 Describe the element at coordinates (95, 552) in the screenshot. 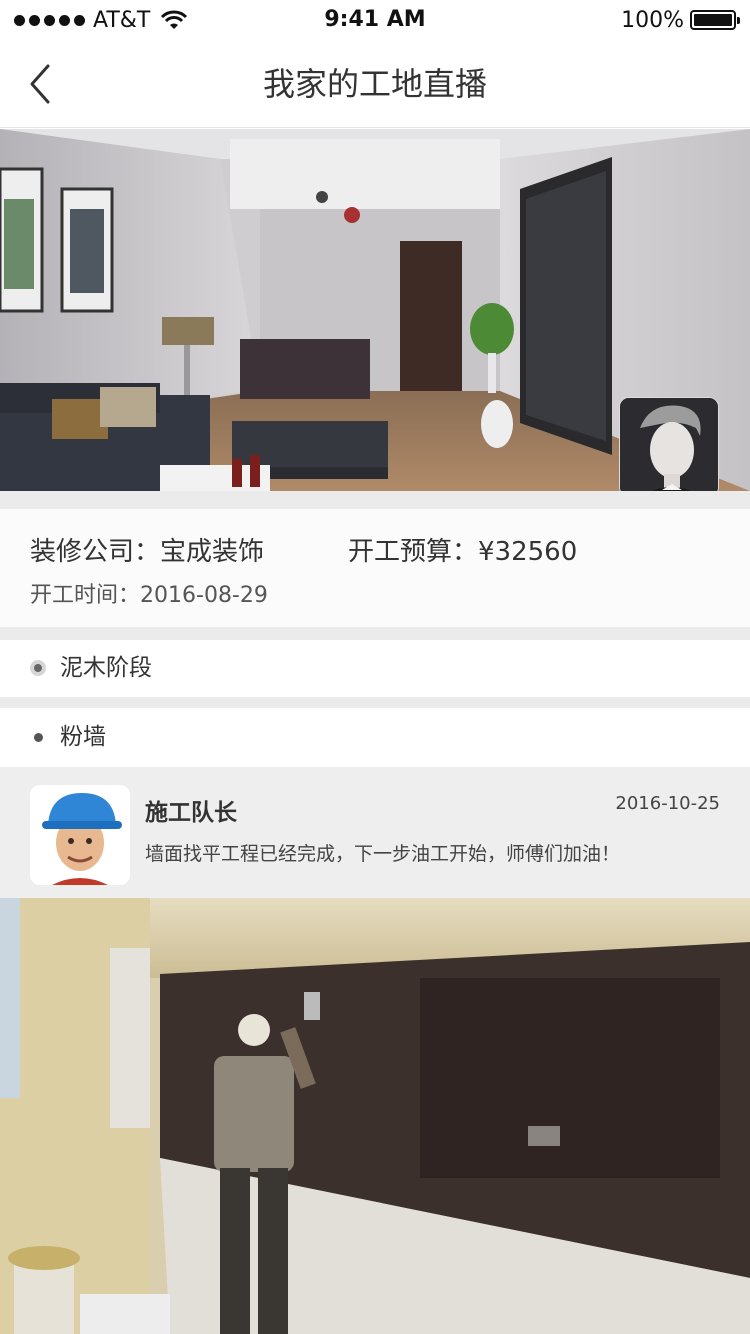

I see `company-label: 装修公司：` at that location.